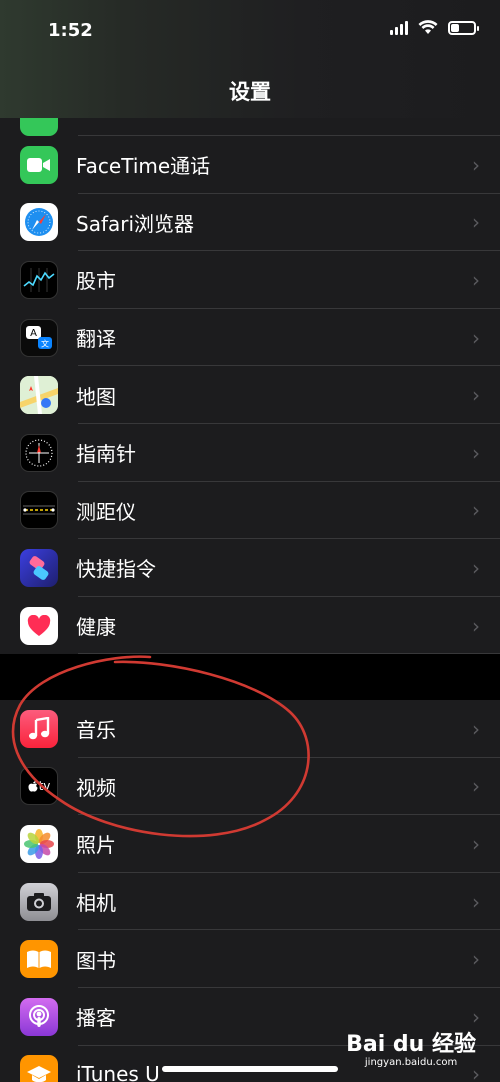 The height and width of the screenshot is (1082, 500). What do you see at coordinates (250, 902) in the screenshot?
I see `settings-row-camera: 相机 ›` at bounding box center [250, 902].